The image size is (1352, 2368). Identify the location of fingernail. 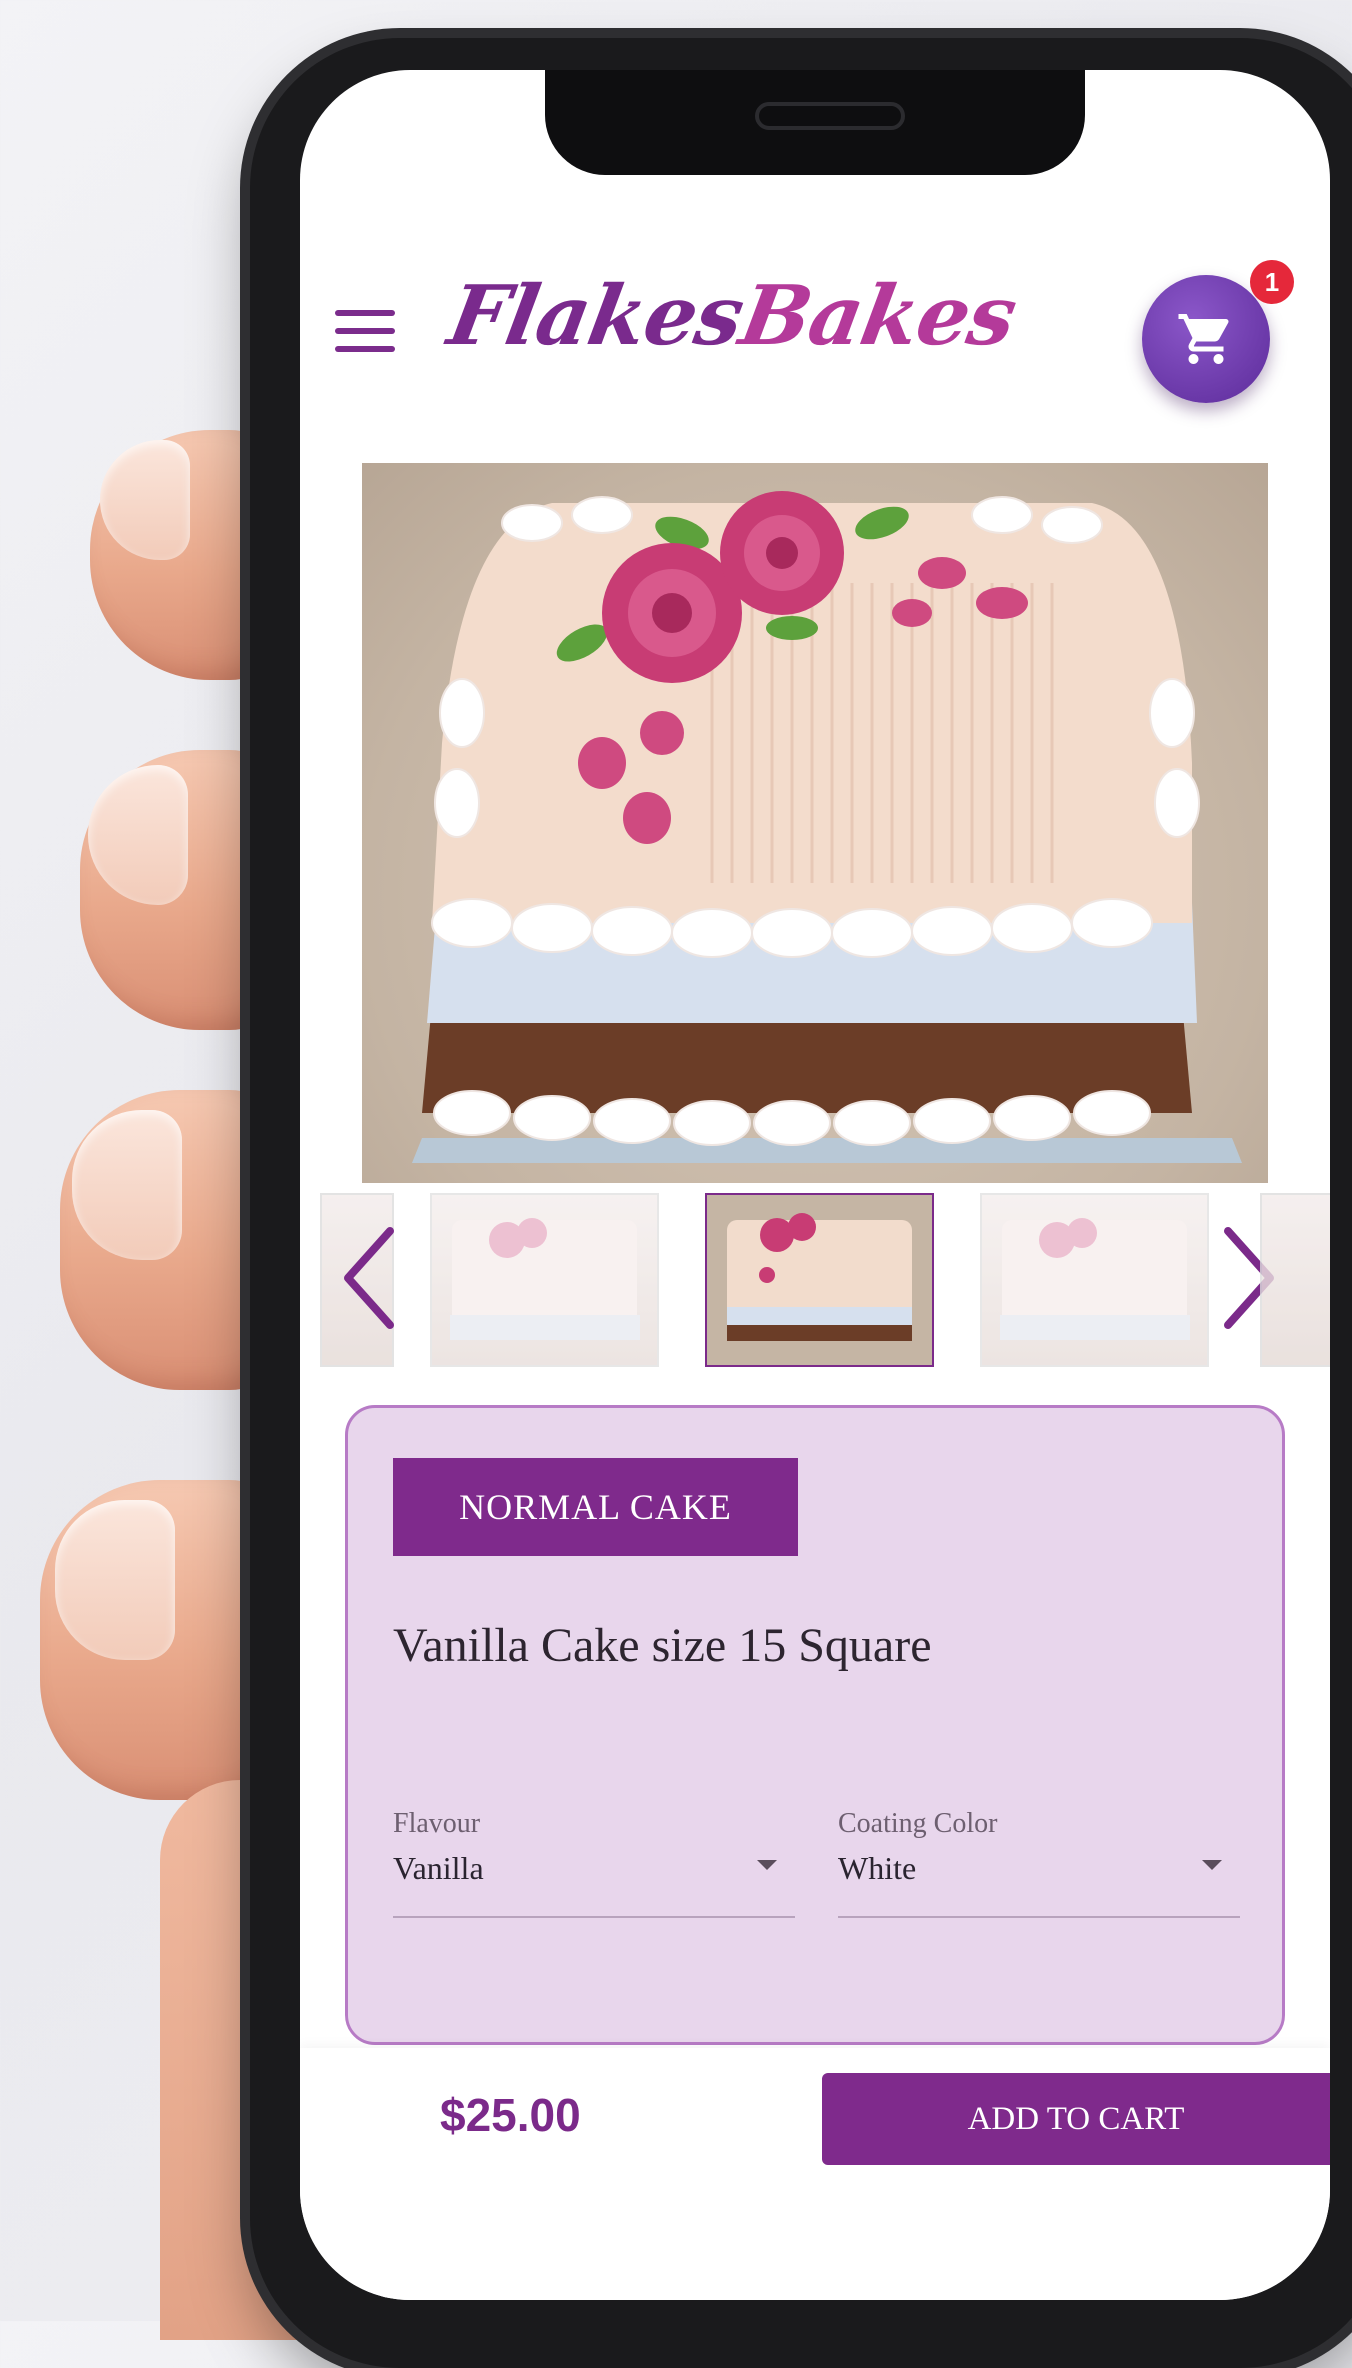
(115, 1580).